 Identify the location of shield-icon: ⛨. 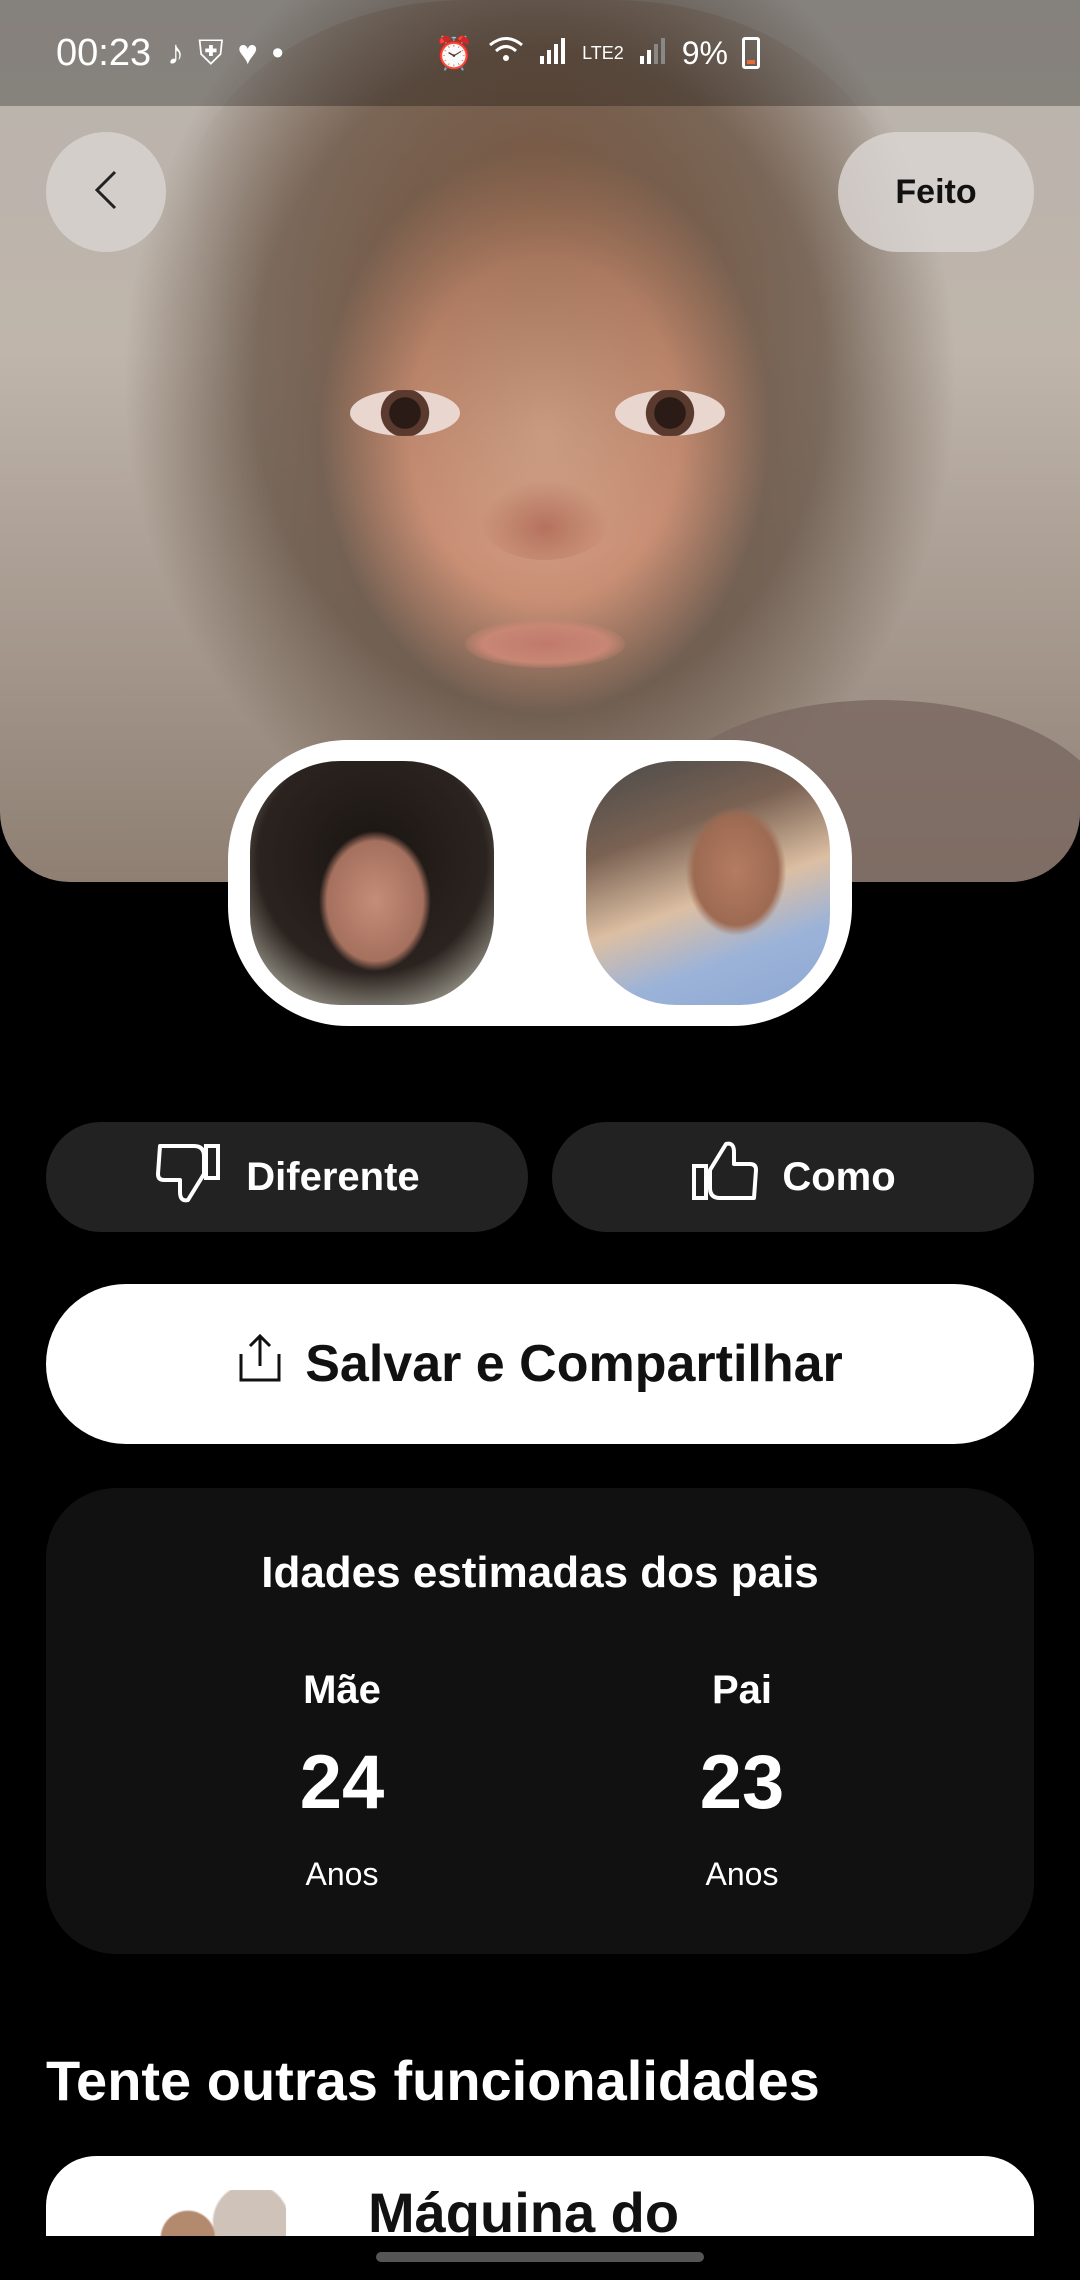
(211, 52).